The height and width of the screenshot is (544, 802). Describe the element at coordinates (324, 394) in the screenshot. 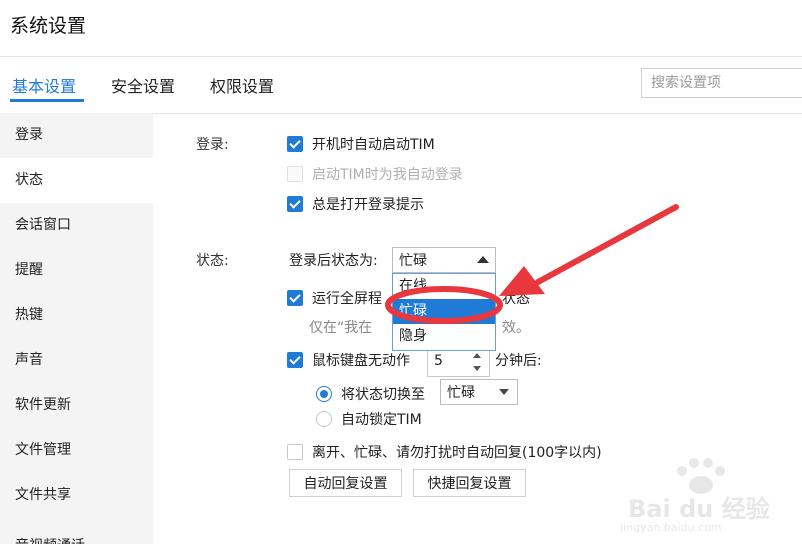

I see `switch-status-radio` at that location.